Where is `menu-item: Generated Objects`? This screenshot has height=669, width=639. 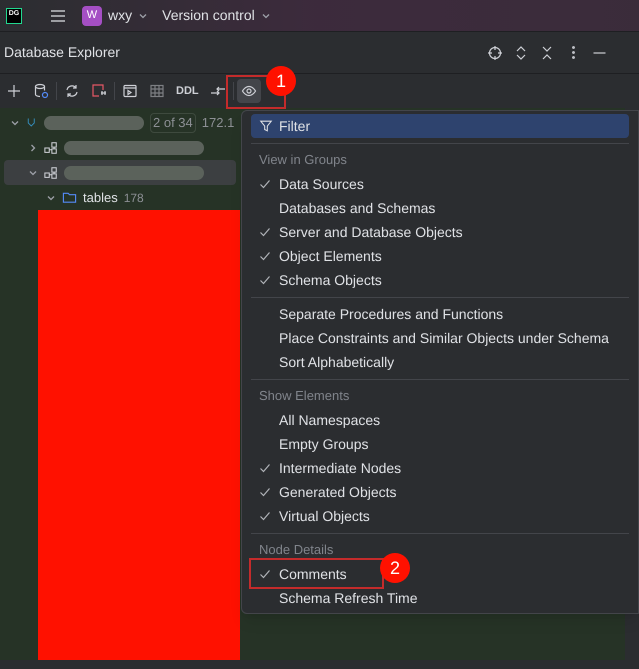
menu-item: Generated Objects is located at coordinates (328, 492).